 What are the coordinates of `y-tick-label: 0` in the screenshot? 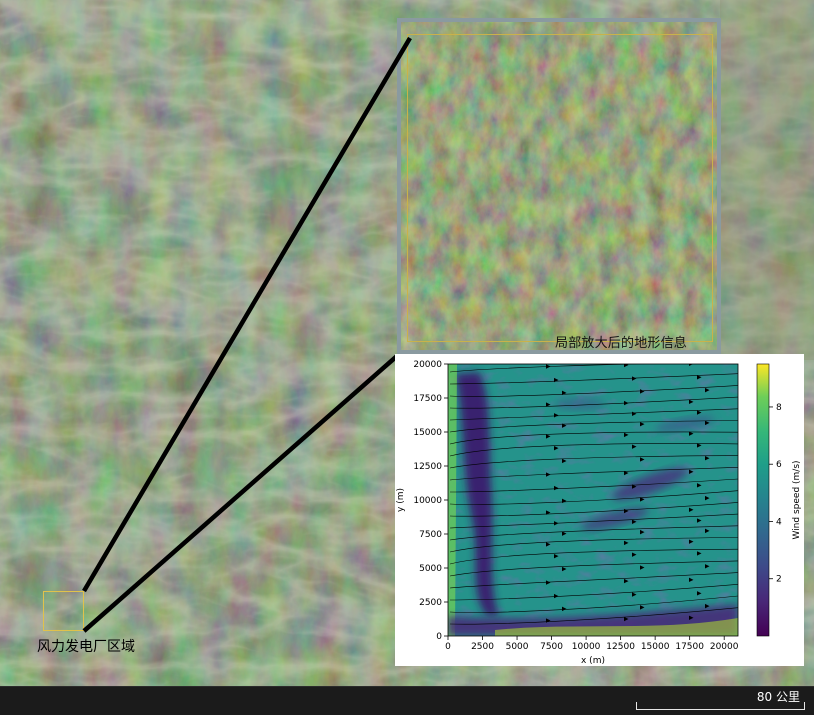 It's located at (439, 637).